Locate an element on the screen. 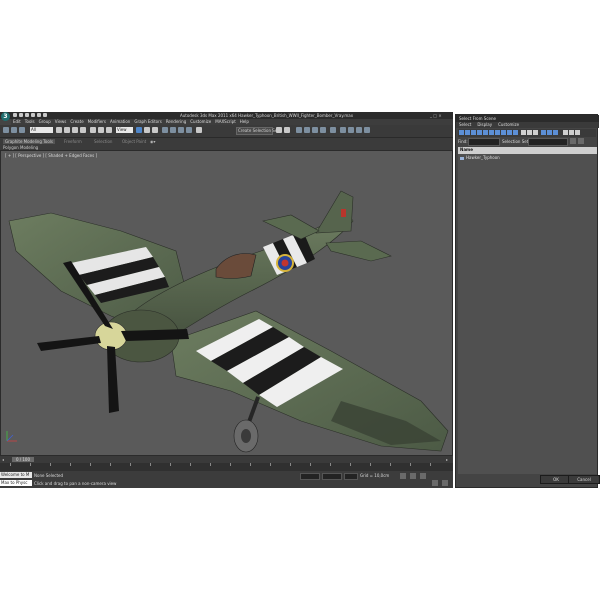  menu-help: Help is located at coordinates (244, 121).